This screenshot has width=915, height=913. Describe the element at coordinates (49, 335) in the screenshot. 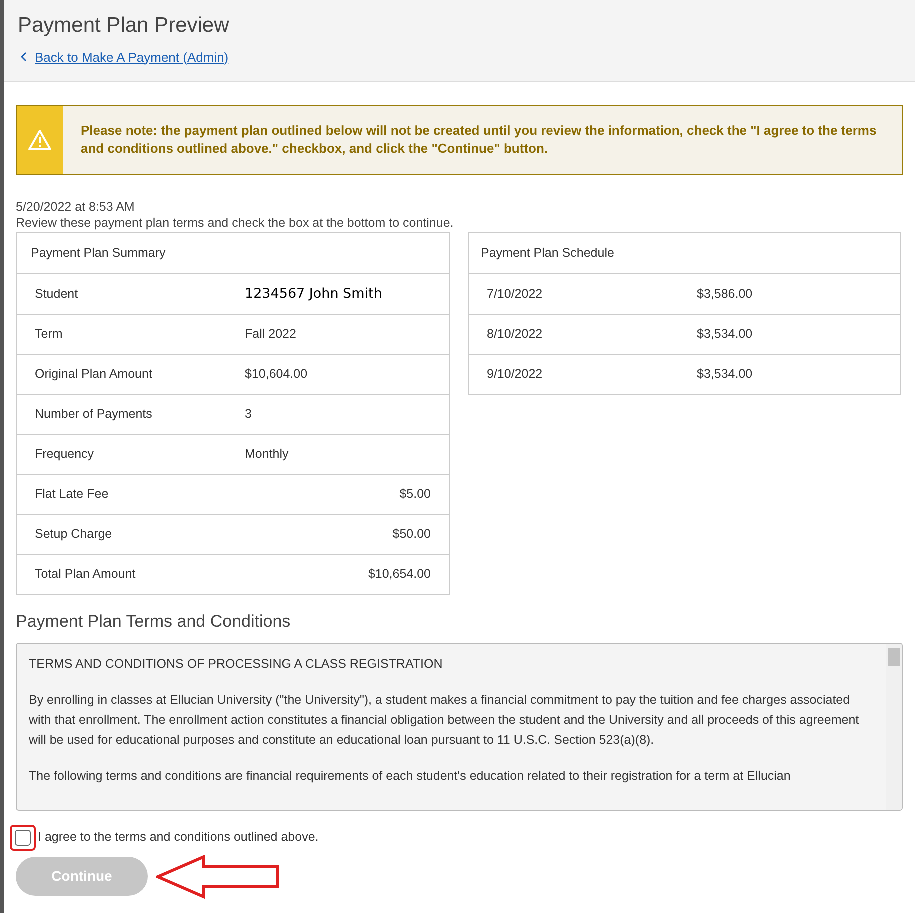

I see `table-cell-text: Term` at that location.